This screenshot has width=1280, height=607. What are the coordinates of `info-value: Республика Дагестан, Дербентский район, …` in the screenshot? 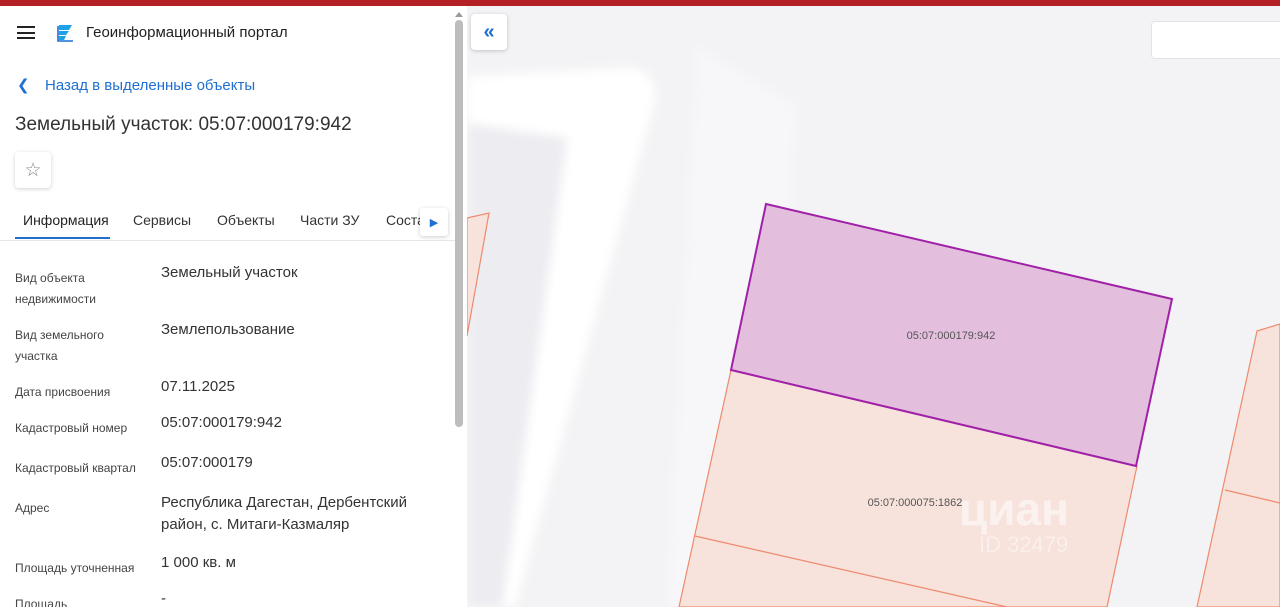 It's located at (284, 513).